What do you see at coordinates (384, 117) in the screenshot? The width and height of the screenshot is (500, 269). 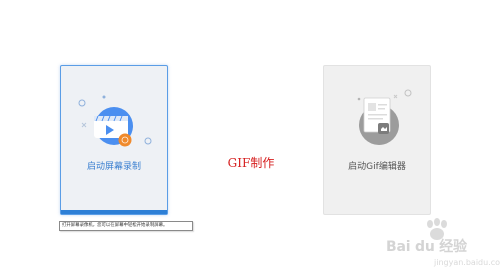 I see `image-document-icon` at bounding box center [384, 117].